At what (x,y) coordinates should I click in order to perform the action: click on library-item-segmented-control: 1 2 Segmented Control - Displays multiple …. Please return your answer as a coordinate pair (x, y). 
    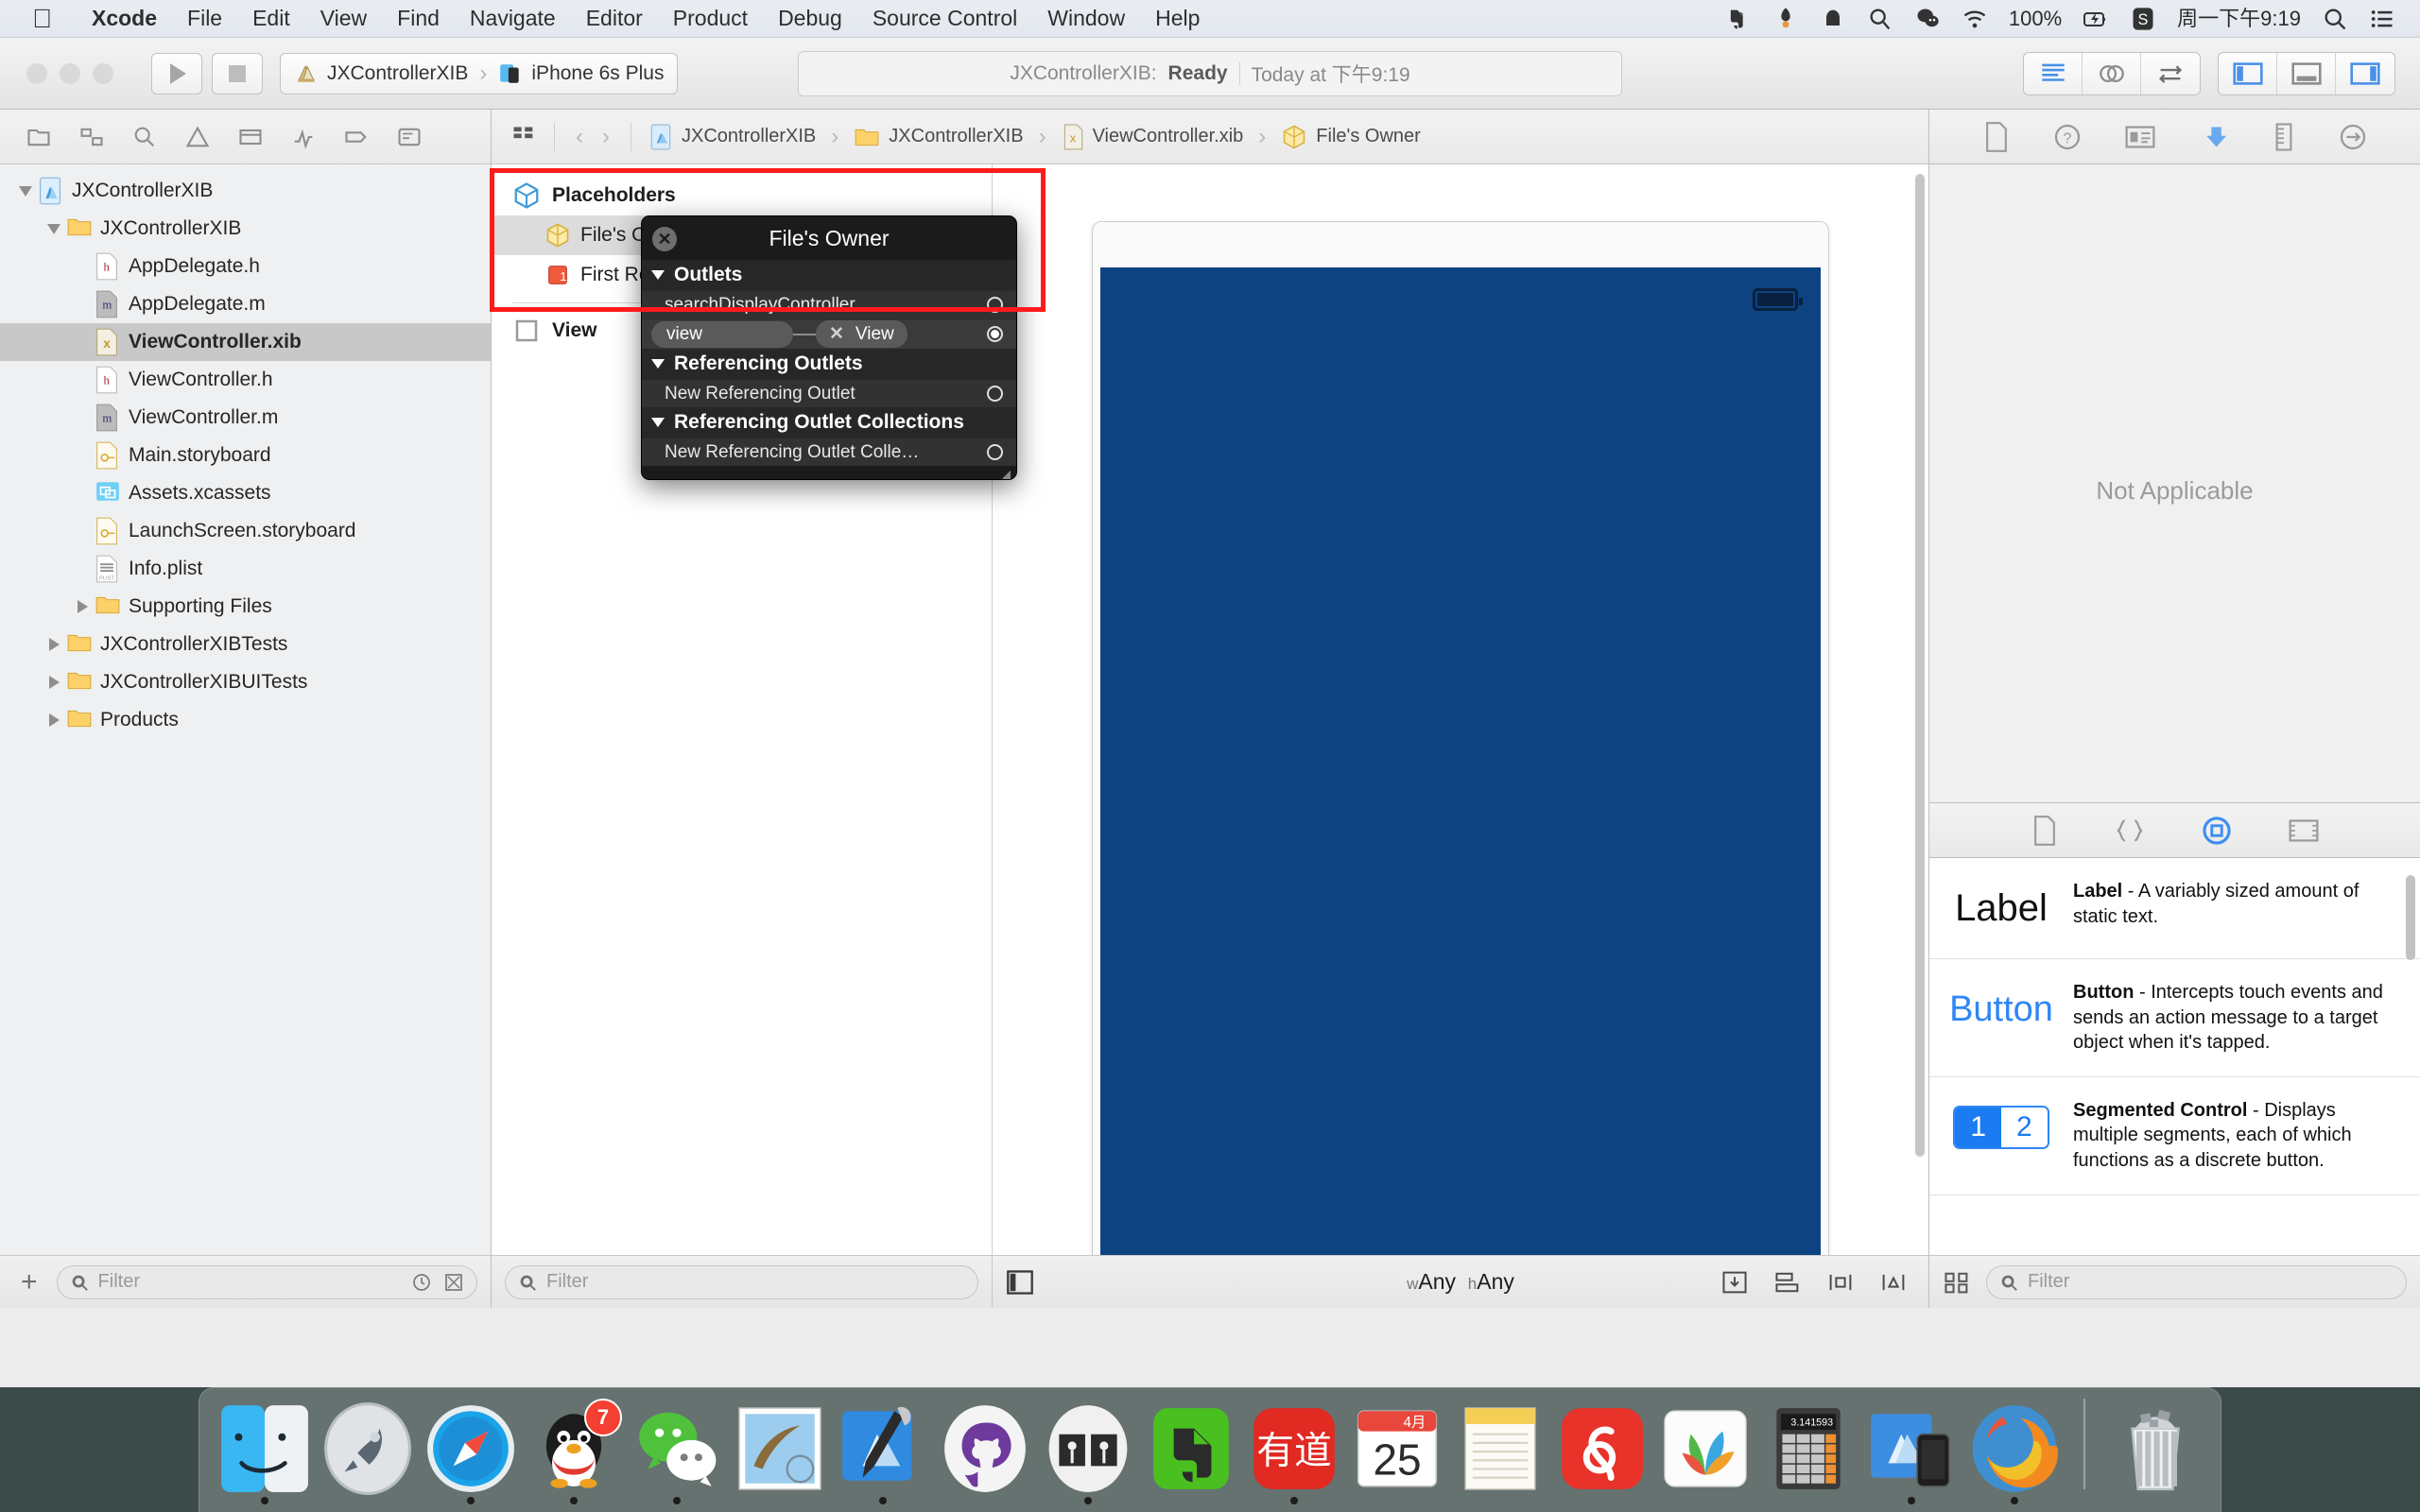
    Looking at the image, I should click on (2174, 1136).